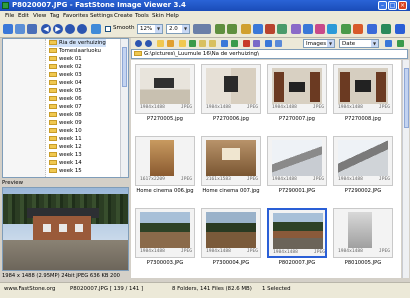  What do you see at coordinates (400, 43) in the screenshot?
I see `view-mode-icon` at bounding box center [400, 43].